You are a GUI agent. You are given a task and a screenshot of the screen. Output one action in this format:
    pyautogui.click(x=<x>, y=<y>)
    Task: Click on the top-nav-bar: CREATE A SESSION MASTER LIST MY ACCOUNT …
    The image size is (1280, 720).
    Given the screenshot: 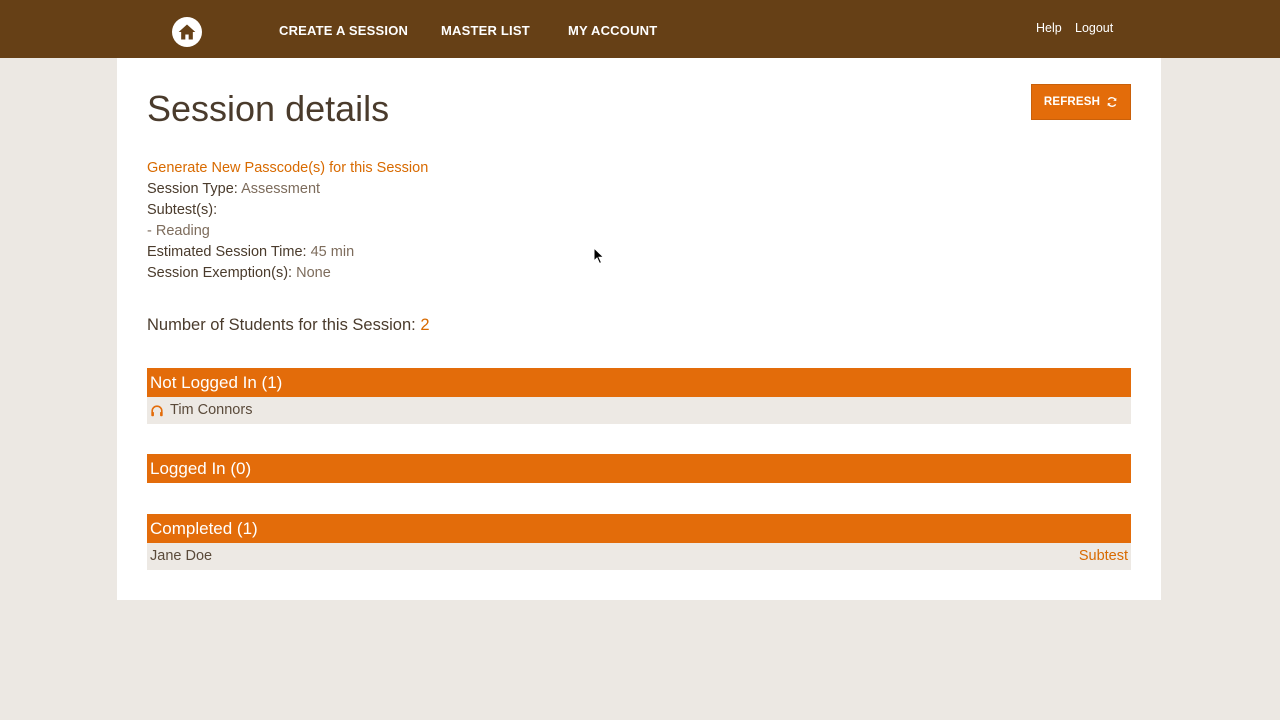 What is the action you would take?
    pyautogui.click(x=640, y=29)
    